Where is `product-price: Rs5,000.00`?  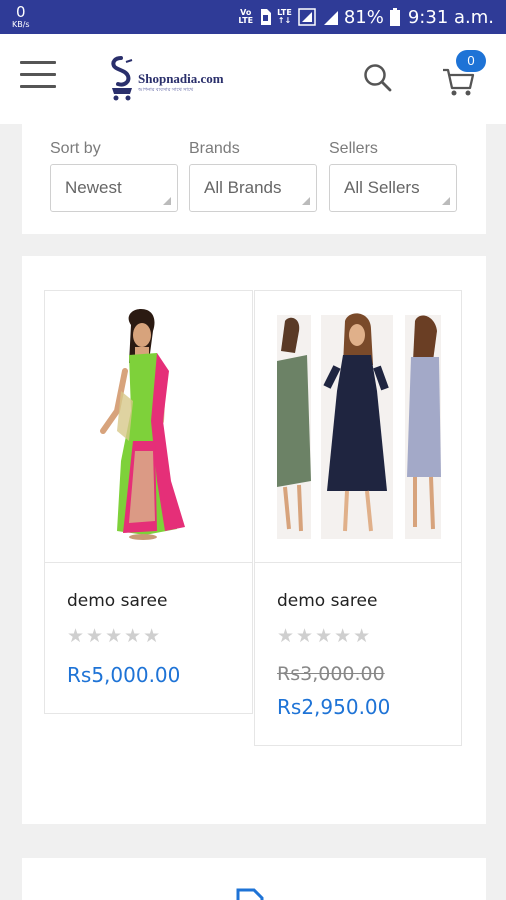 product-price: Rs5,000.00 is located at coordinates (124, 675).